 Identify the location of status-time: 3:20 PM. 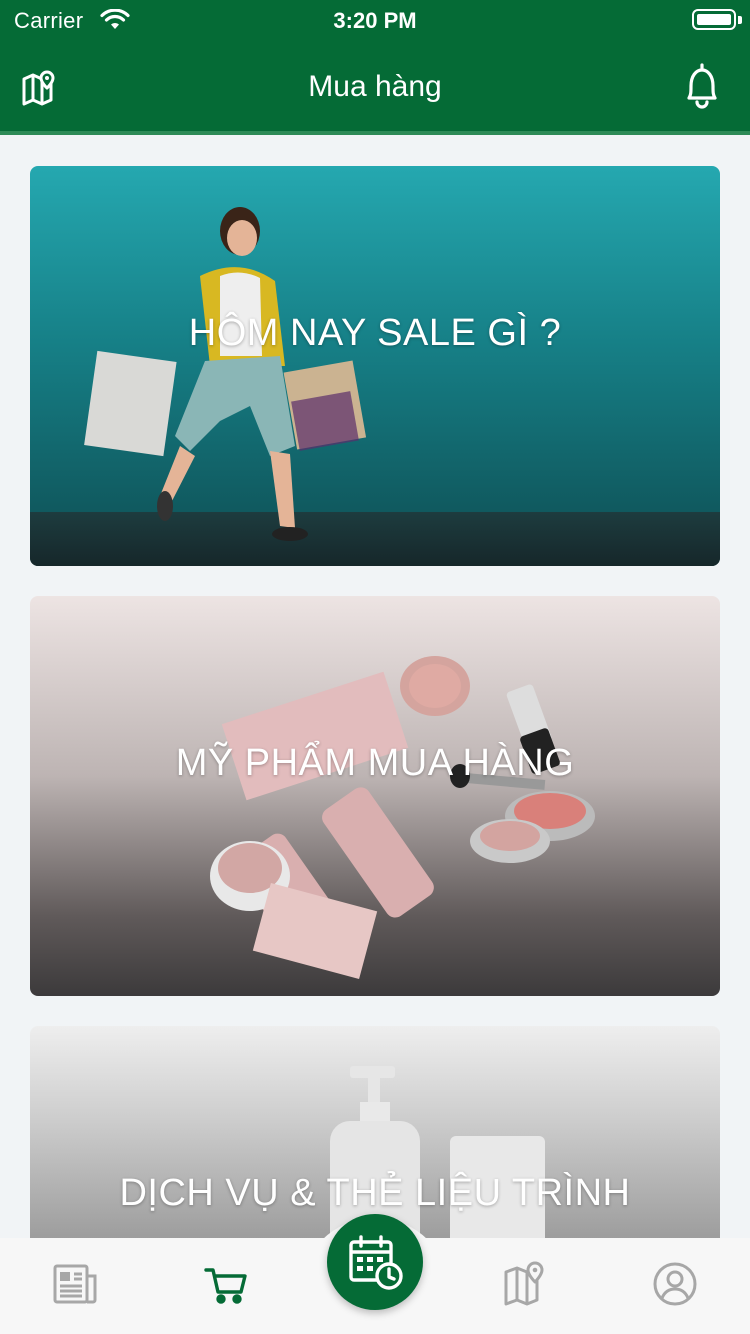
(375, 20).